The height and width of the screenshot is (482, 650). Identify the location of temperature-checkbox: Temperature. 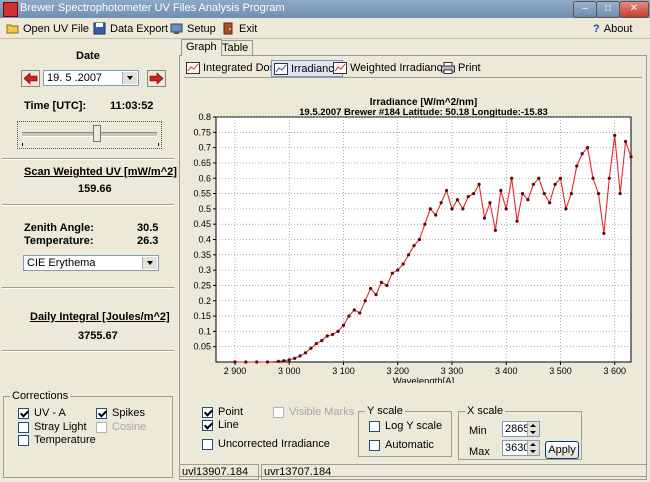
(57, 440).